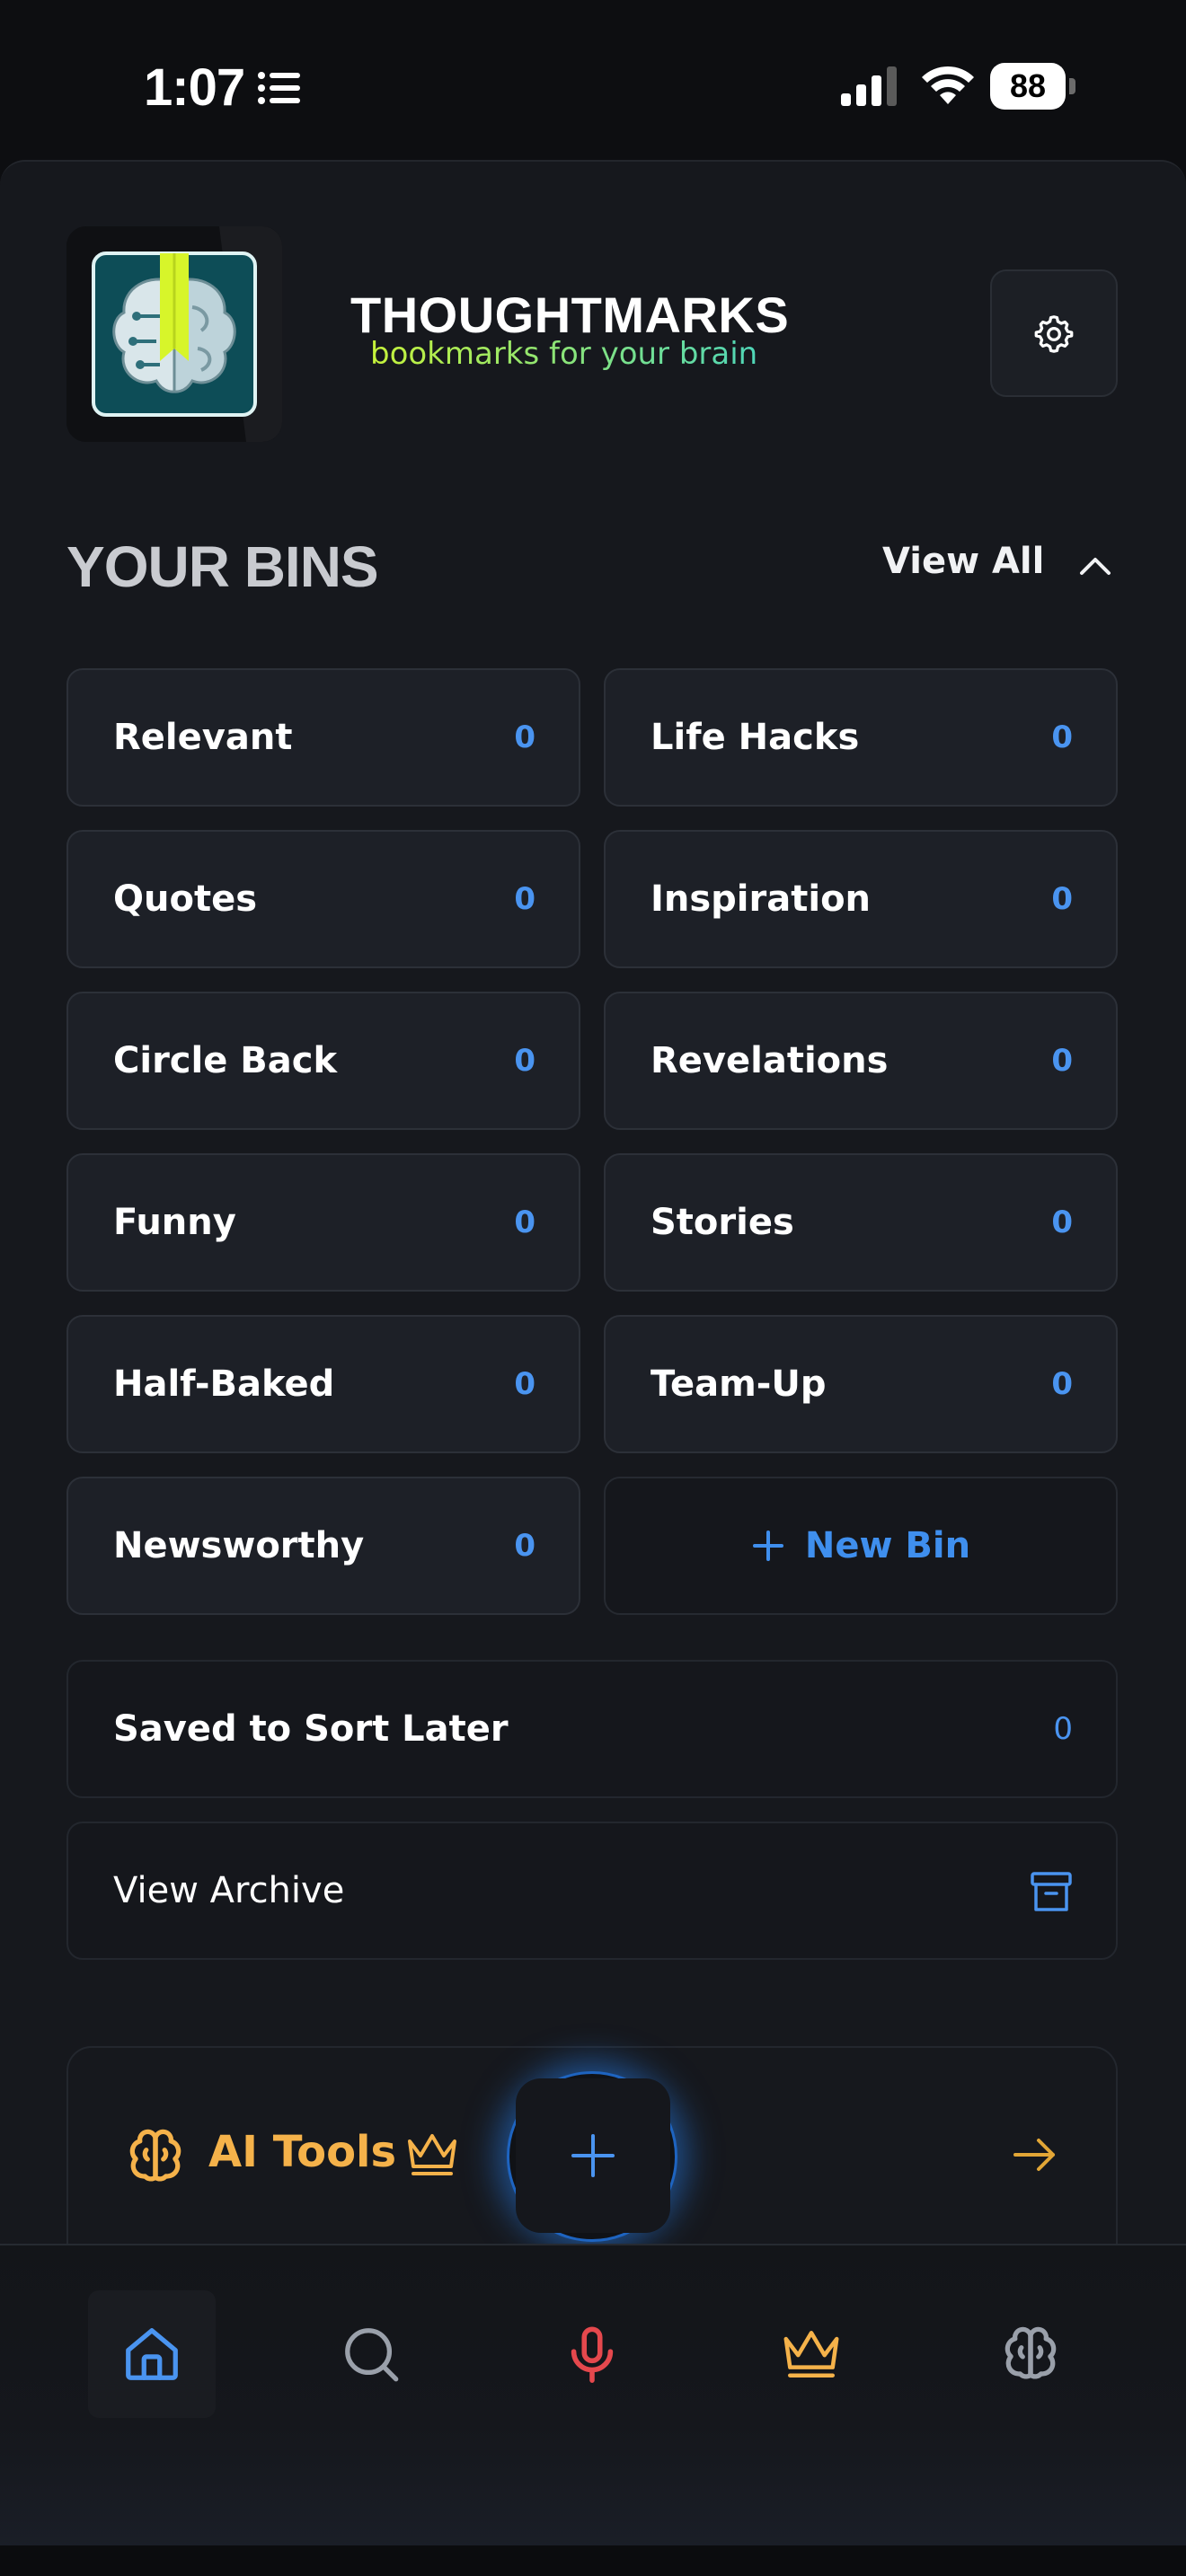 The height and width of the screenshot is (2576, 1186). I want to click on cellular-signal-icon, so click(869, 86).